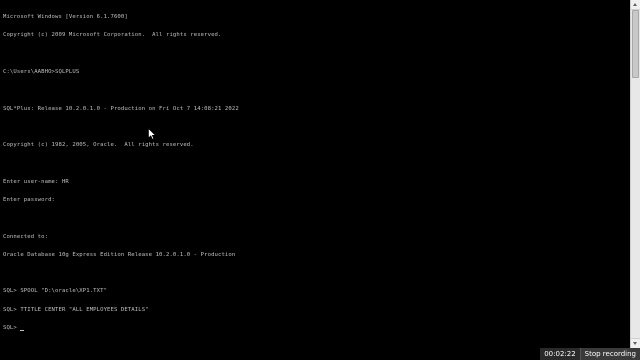 The width and height of the screenshot is (640, 360). Describe the element at coordinates (313, 328) in the screenshot. I see `console-prompt-line: SQL>` at that location.